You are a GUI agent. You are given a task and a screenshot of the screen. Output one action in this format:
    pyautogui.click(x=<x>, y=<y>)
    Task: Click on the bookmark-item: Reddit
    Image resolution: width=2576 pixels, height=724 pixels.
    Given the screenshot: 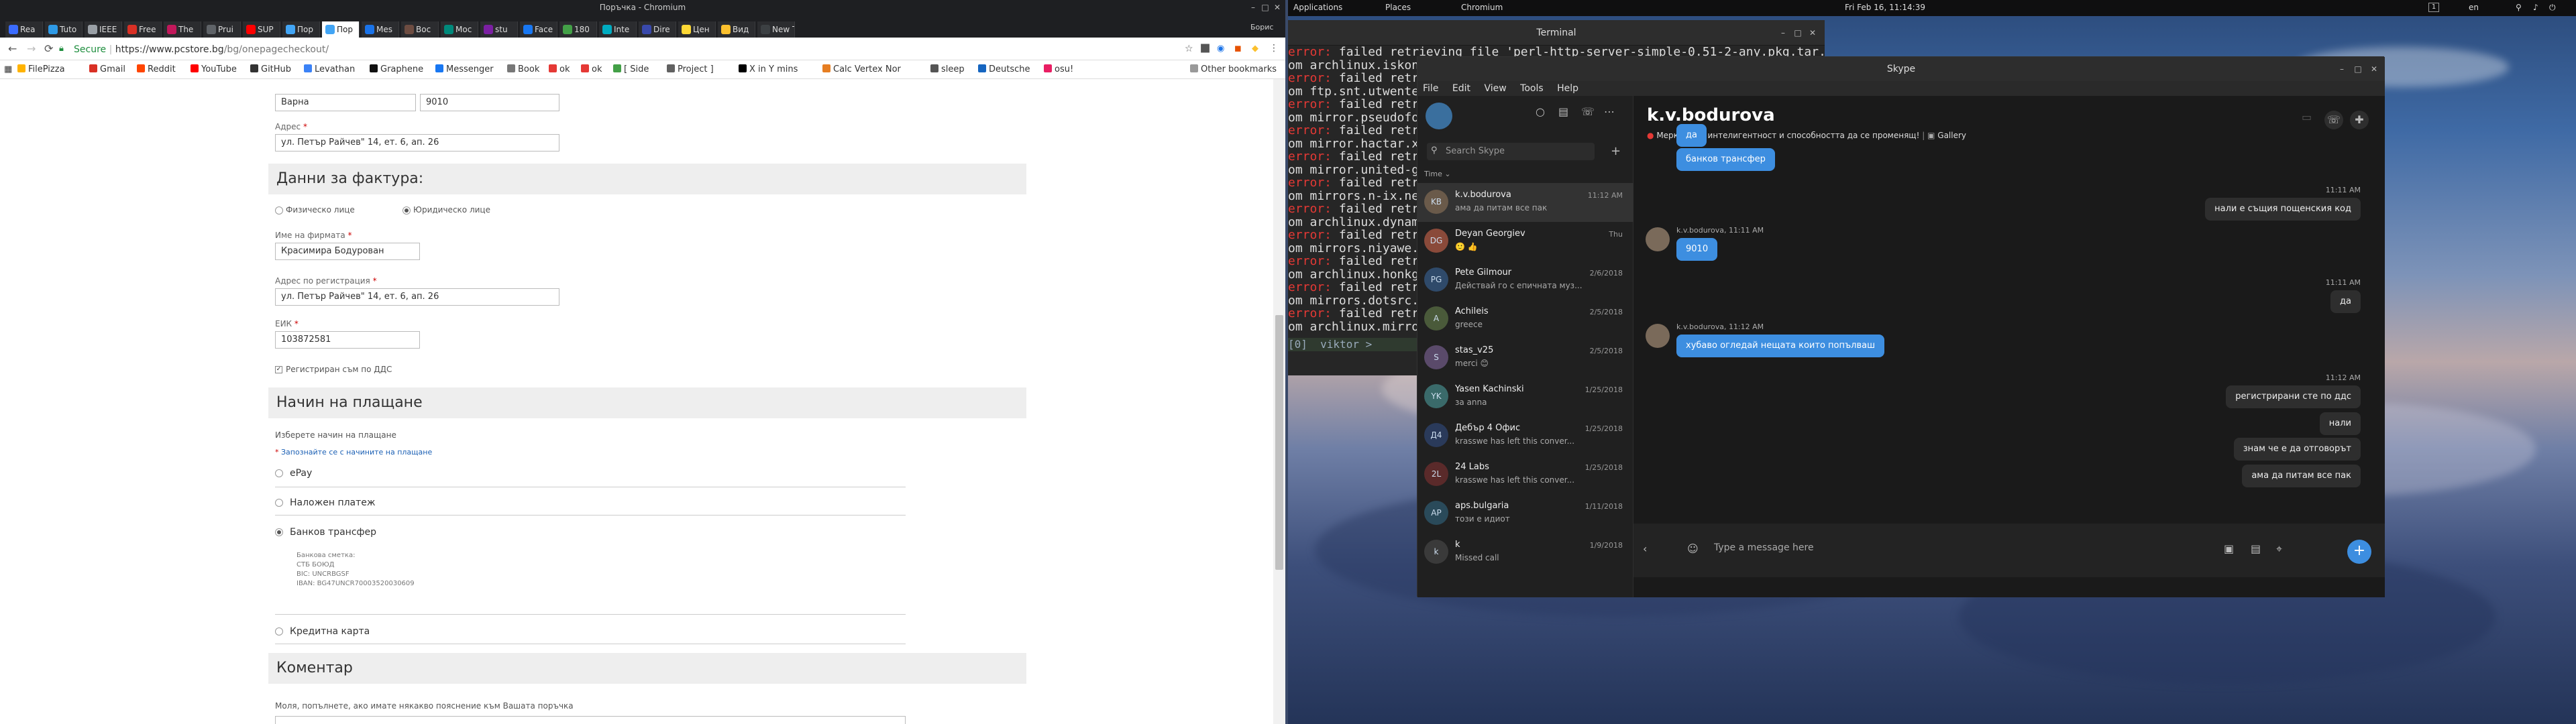 What is the action you would take?
    pyautogui.click(x=156, y=69)
    